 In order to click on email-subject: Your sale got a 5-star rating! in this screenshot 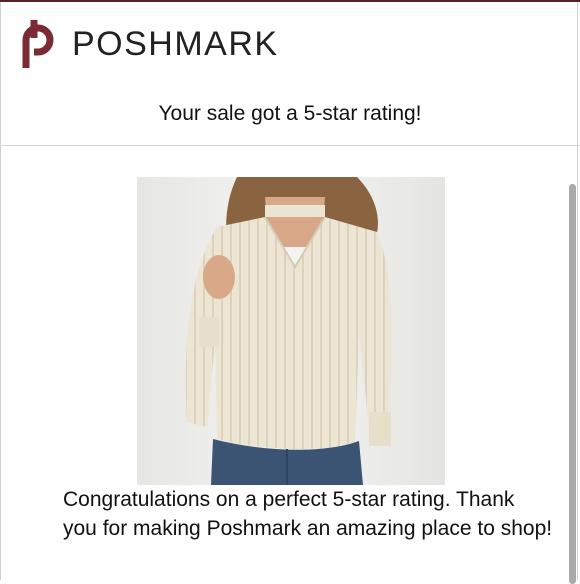, I will do `click(290, 113)`.